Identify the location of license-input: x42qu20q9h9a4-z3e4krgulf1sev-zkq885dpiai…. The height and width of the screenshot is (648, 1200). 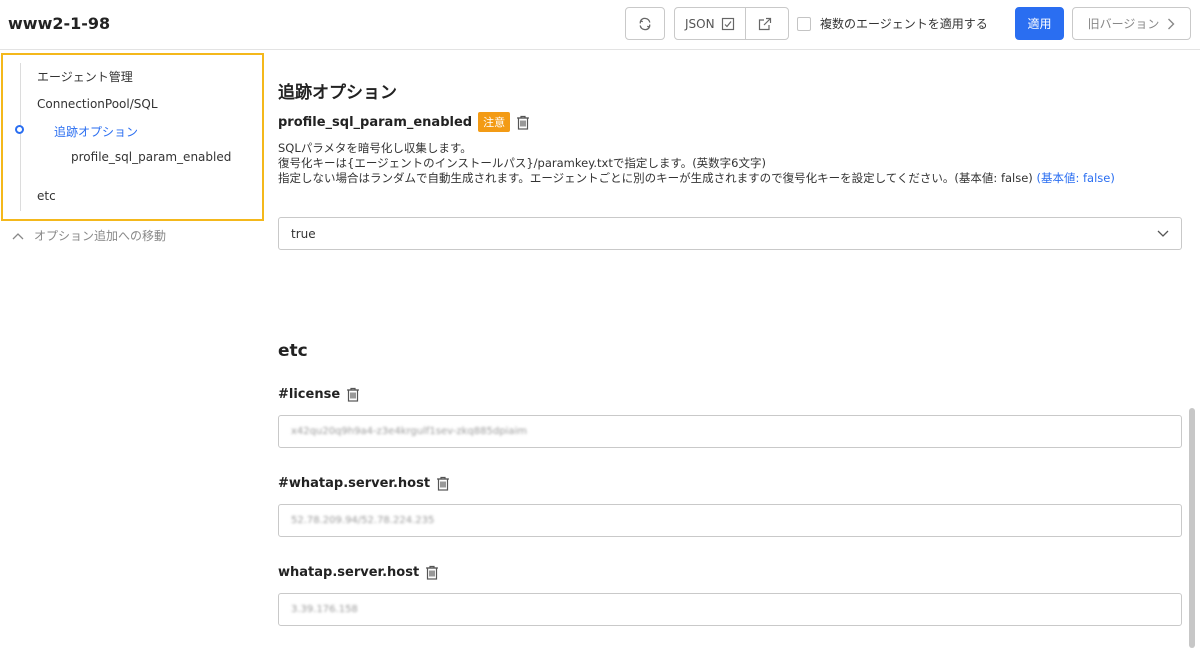
(730, 431).